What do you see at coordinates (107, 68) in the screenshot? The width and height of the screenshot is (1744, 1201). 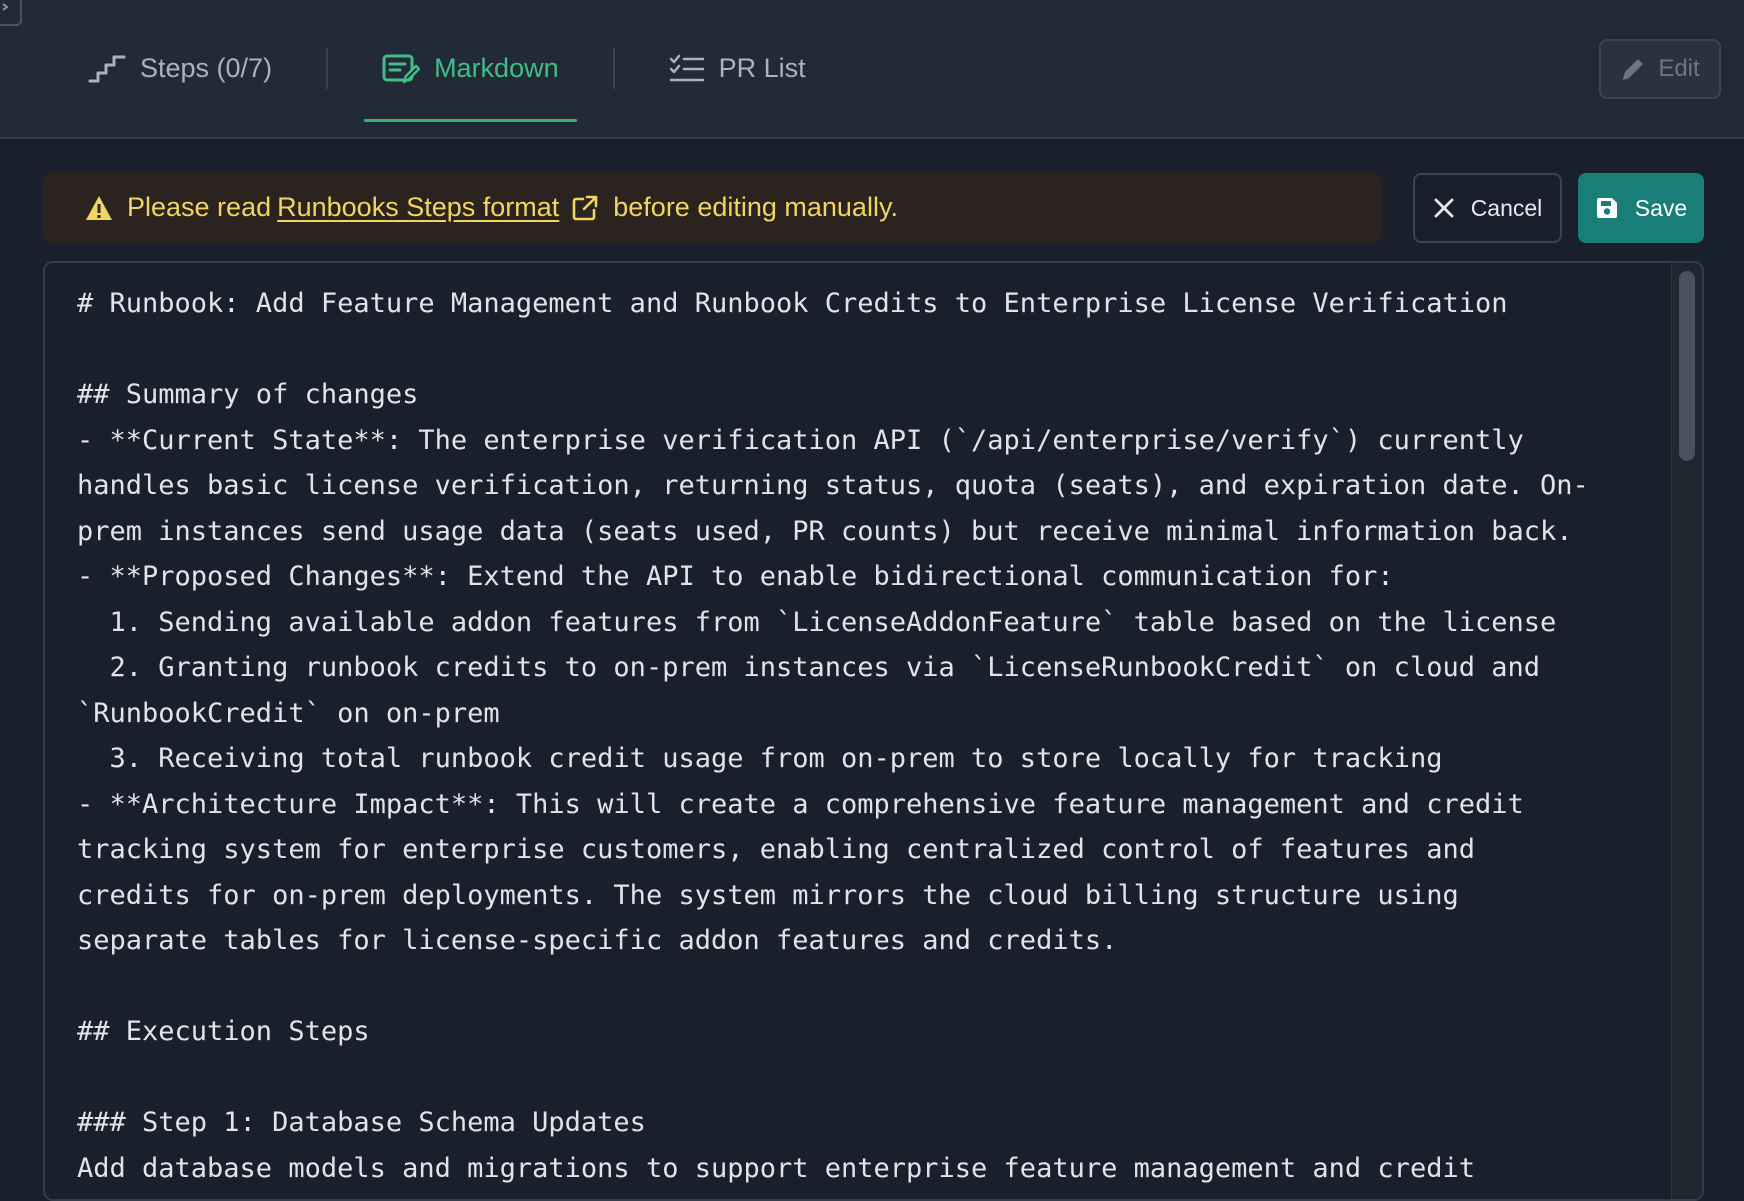 I see `steps-icon` at bounding box center [107, 68].